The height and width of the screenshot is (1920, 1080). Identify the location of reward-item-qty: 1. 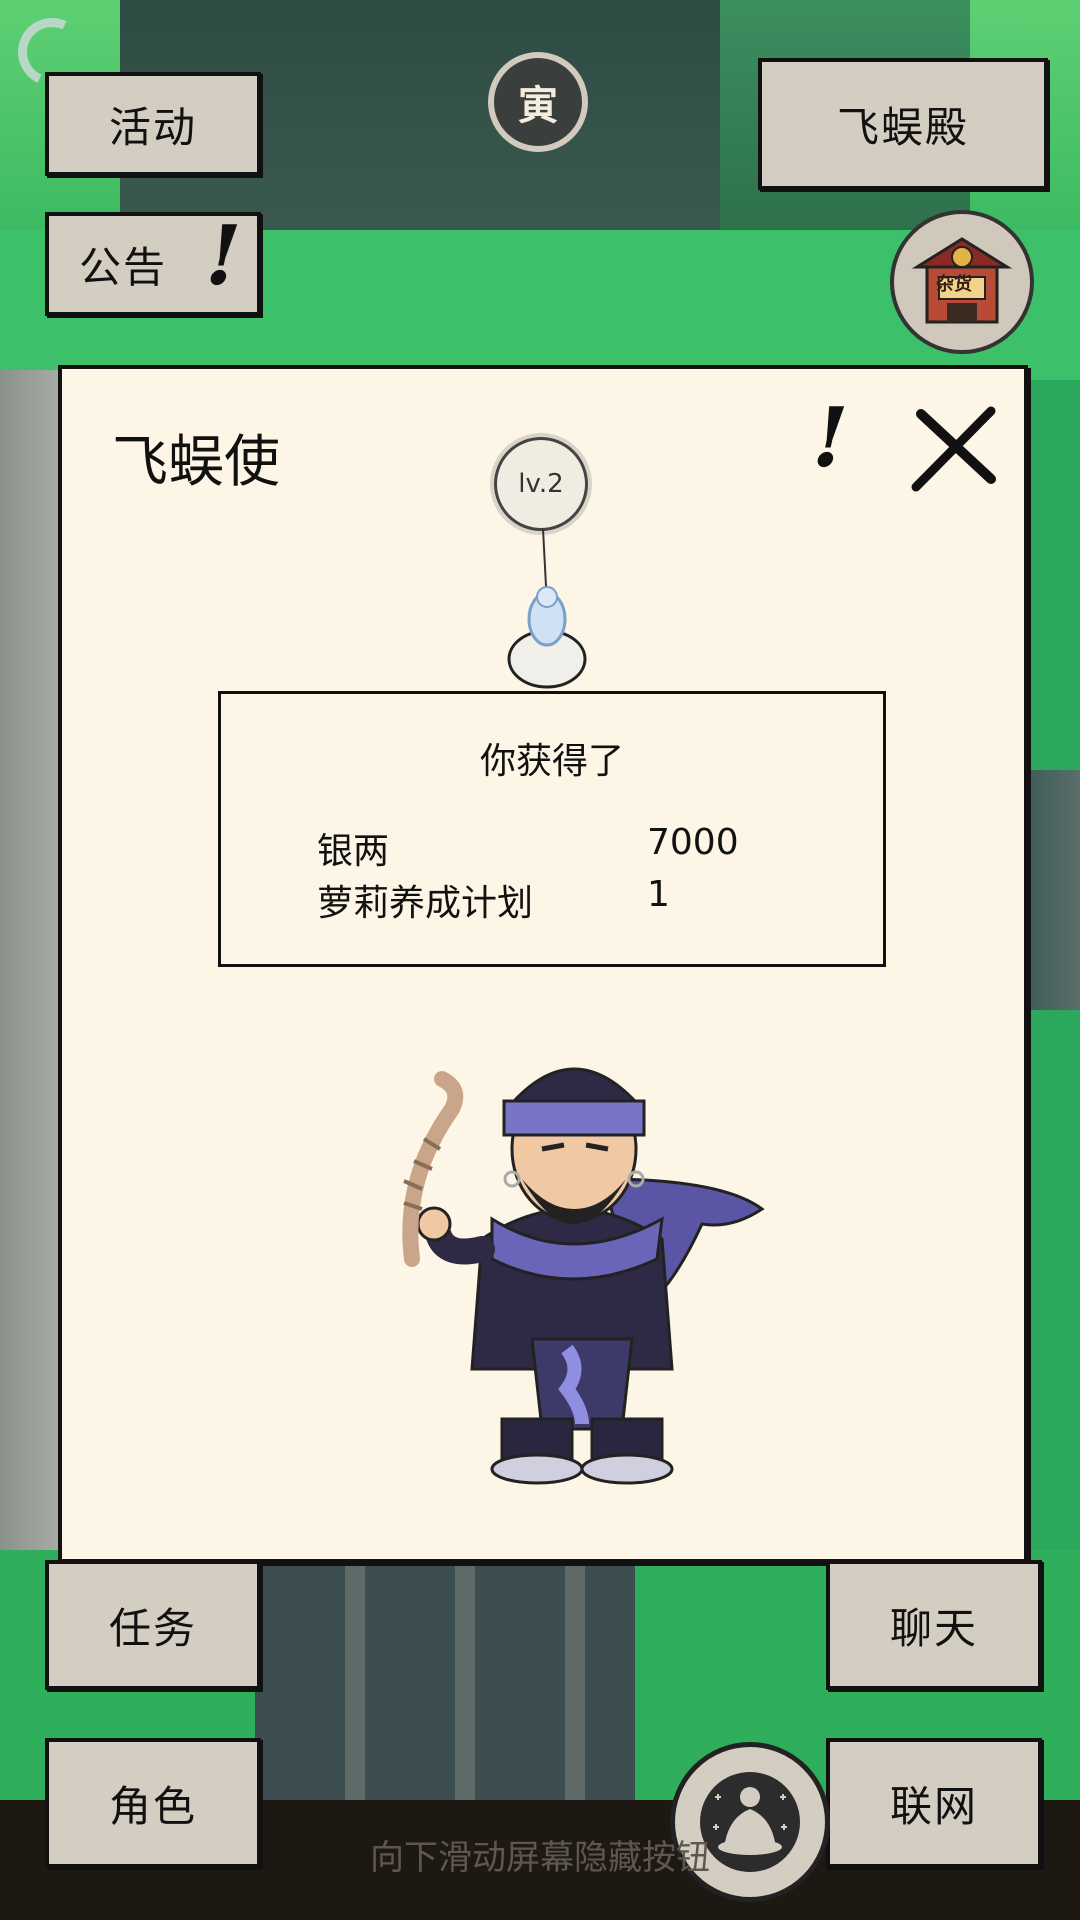
(658, 894).